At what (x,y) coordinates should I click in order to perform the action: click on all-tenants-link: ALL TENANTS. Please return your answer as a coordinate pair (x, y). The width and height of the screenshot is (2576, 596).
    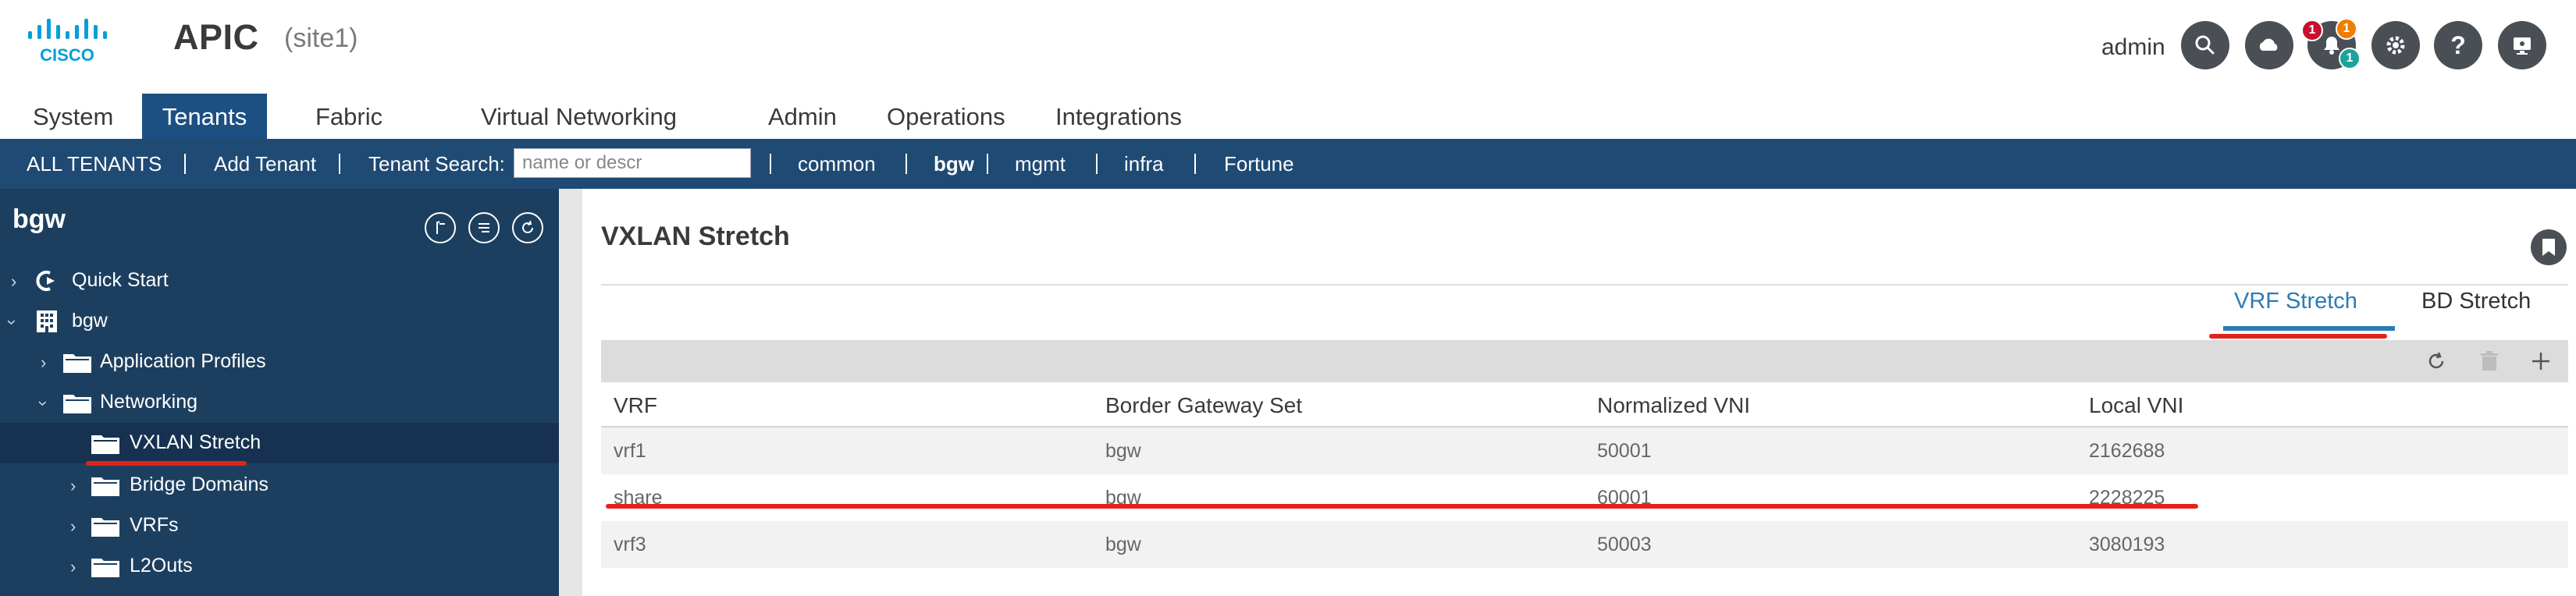
    Looking at the image, I should click on (94, 164).